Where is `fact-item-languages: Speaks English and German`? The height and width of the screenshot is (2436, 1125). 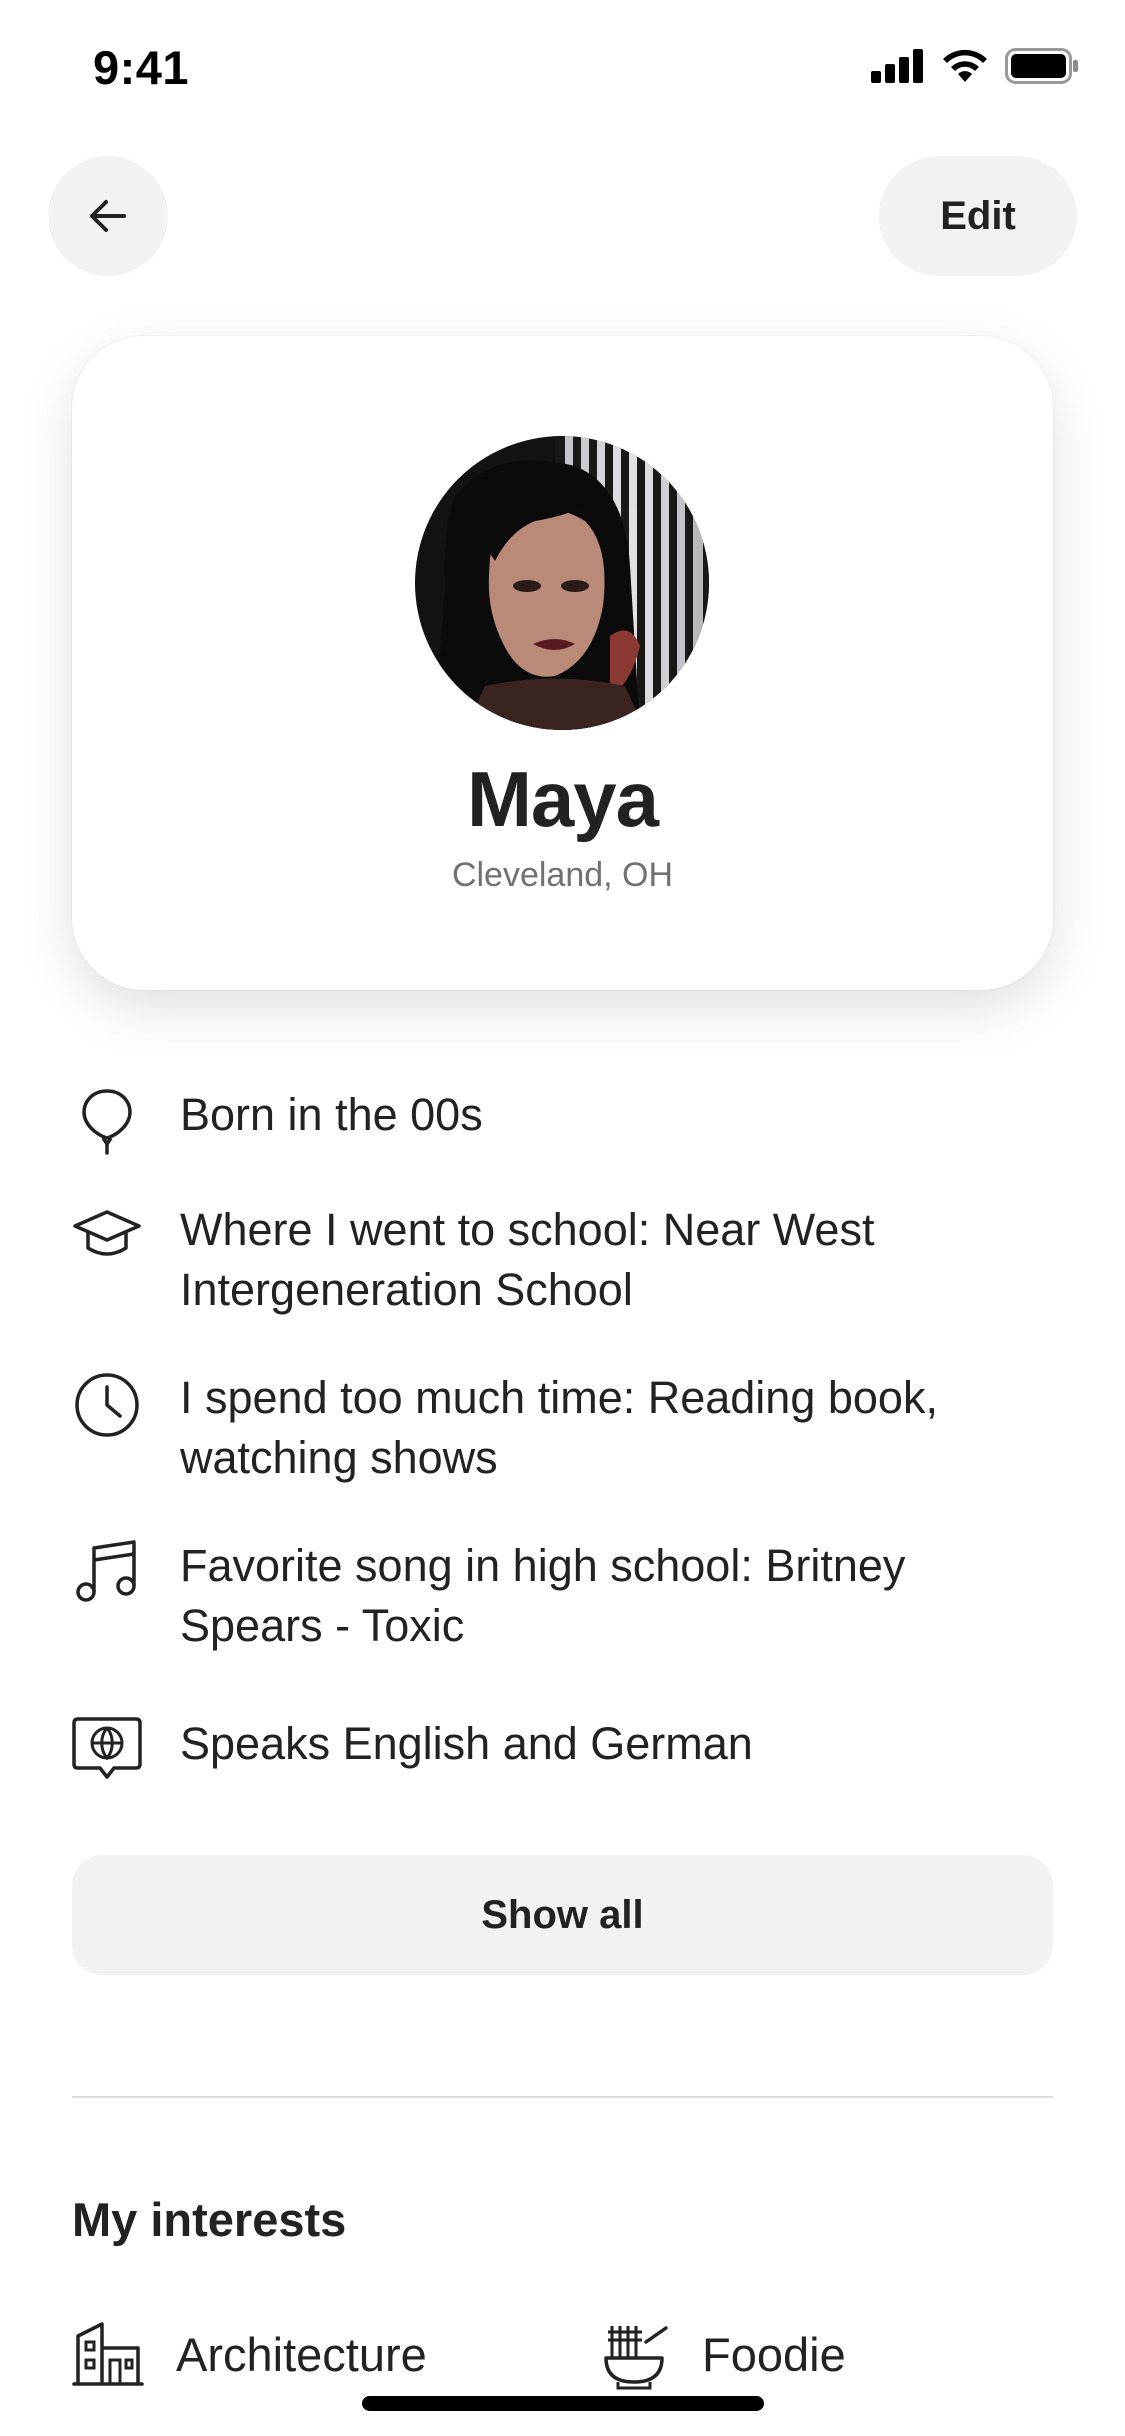 fact-item-languages: Speaks English and German is located at coordinates (562, 1749).